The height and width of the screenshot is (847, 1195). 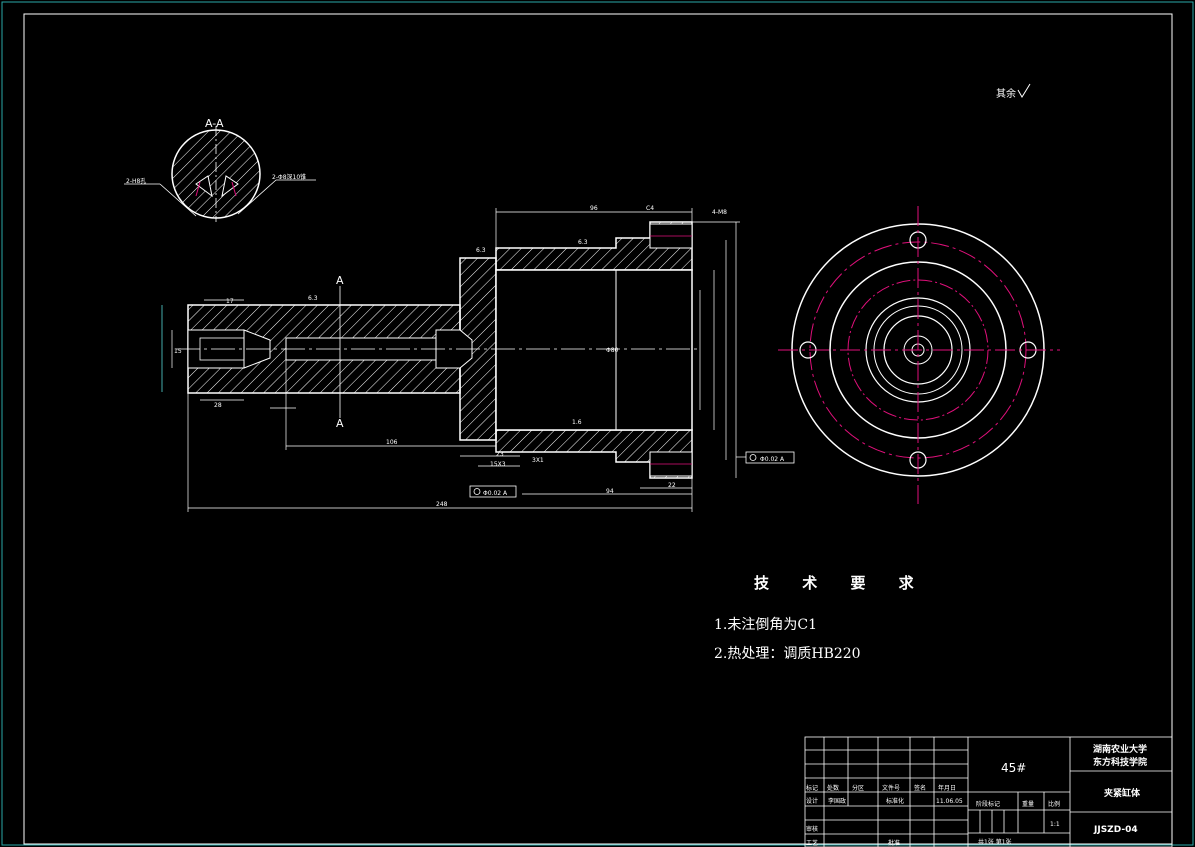 What do you see at coordinates (538, 460) in the screenshot?
I see `dim-chamfer: 3X1` at bounding box center [538, 460].